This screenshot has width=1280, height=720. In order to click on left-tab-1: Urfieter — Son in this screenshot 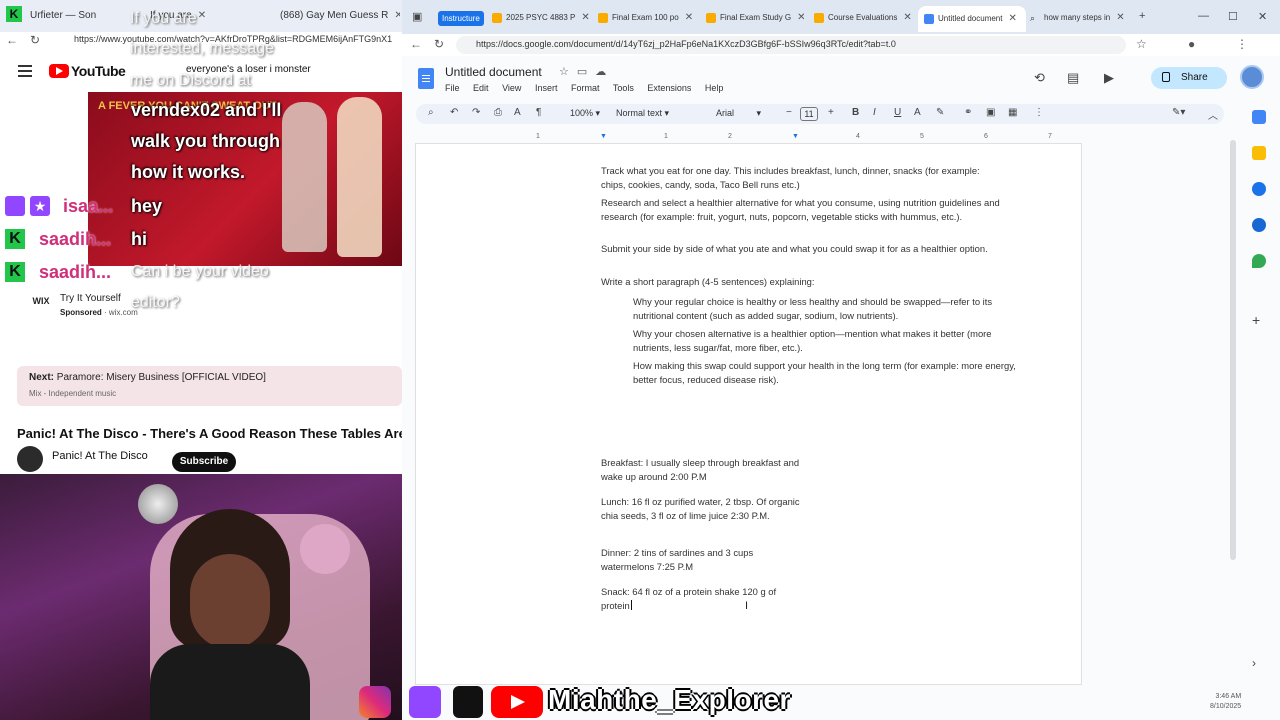, I will do `click(85, 16)`.